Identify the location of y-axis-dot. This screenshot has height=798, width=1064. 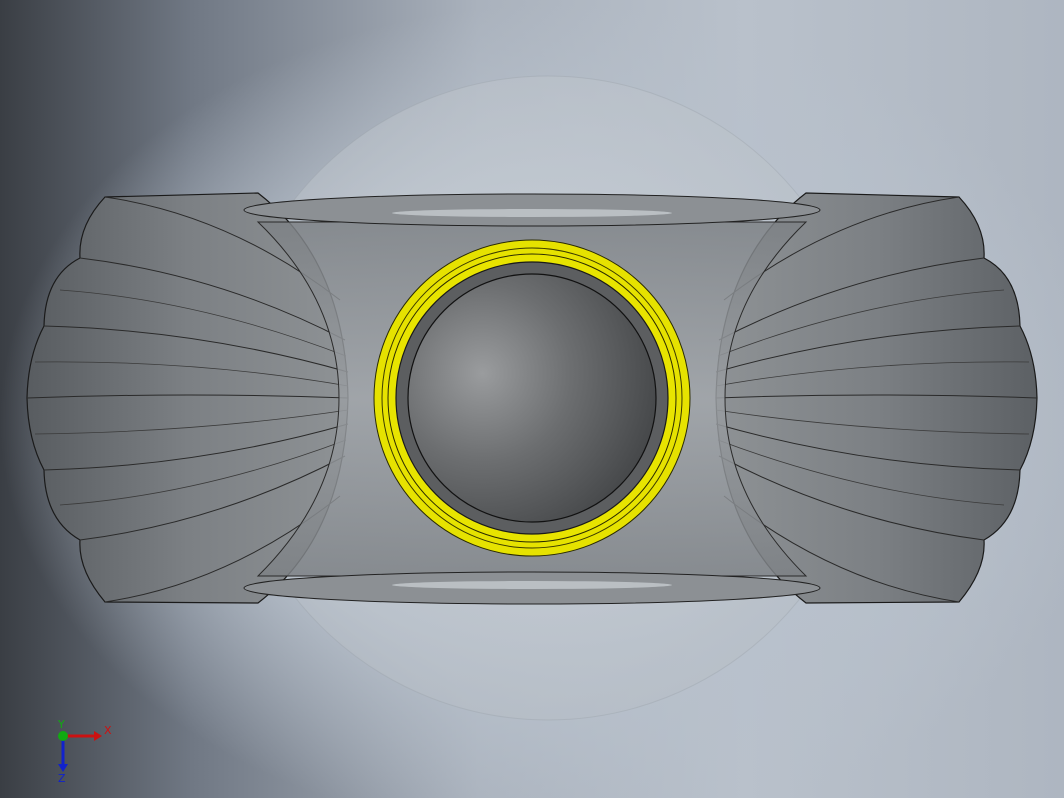
(63, 736).